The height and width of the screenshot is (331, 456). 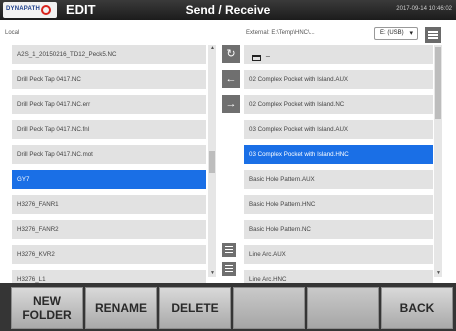 What do you see at coordinates (338, 79) in the screenshot?
I see `list-item: 02 Complex Pocket with Island.AUX` at bounding box center [338, 79].